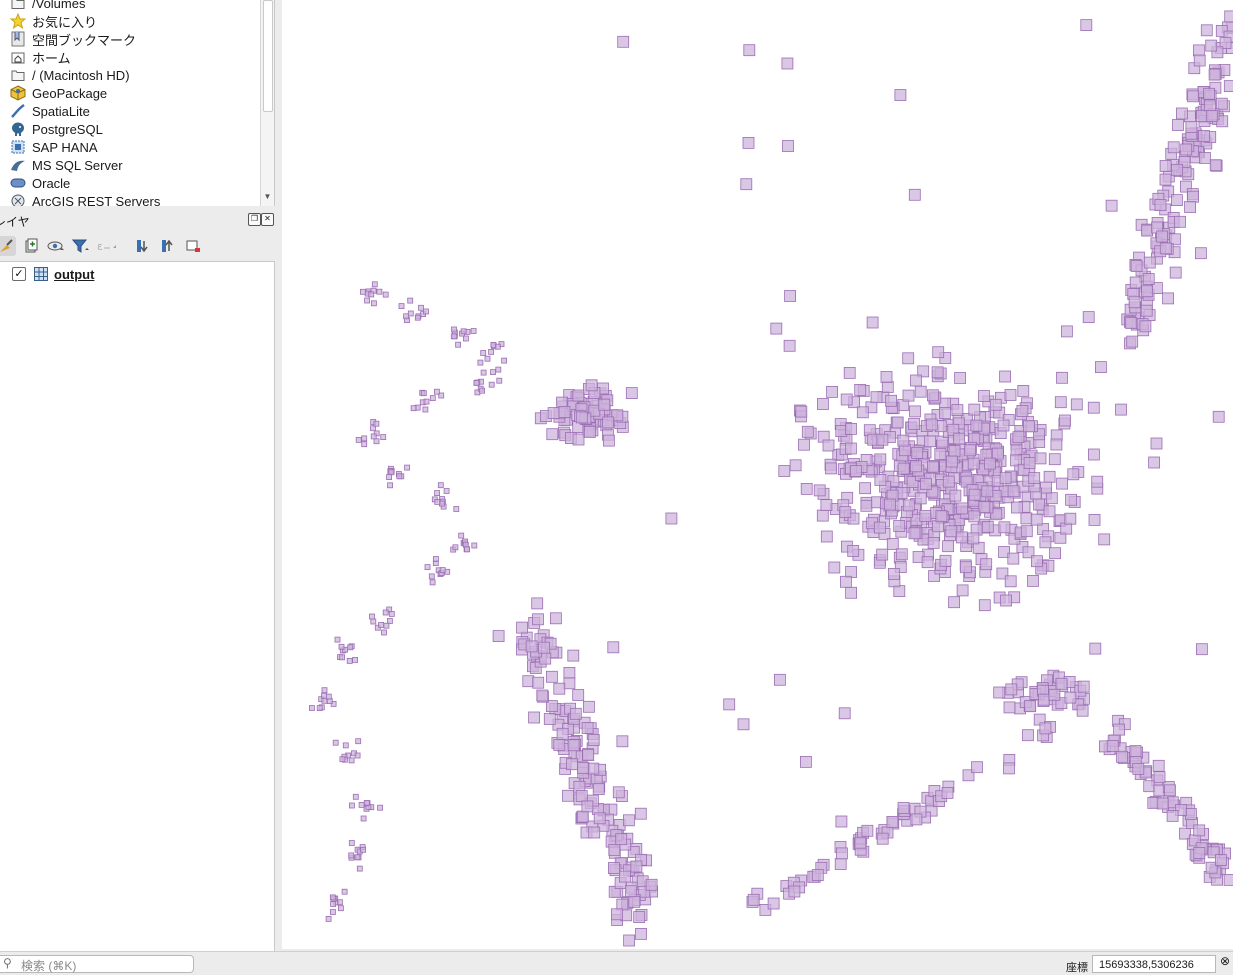 The image size is (1233, 975). I want to click on browser-item: •MS SQL Server, so click(130, 165).